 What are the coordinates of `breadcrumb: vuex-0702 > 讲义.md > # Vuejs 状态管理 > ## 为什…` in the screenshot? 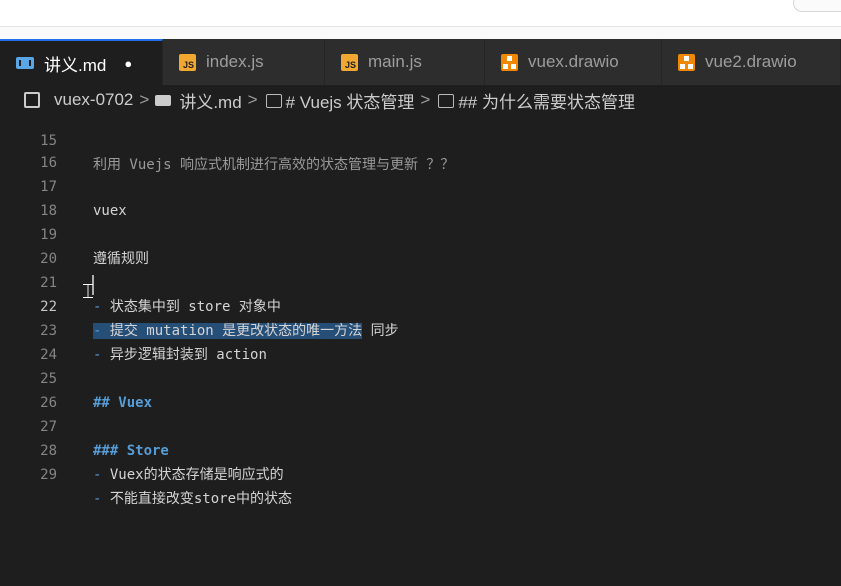 It's located at (420, 100).